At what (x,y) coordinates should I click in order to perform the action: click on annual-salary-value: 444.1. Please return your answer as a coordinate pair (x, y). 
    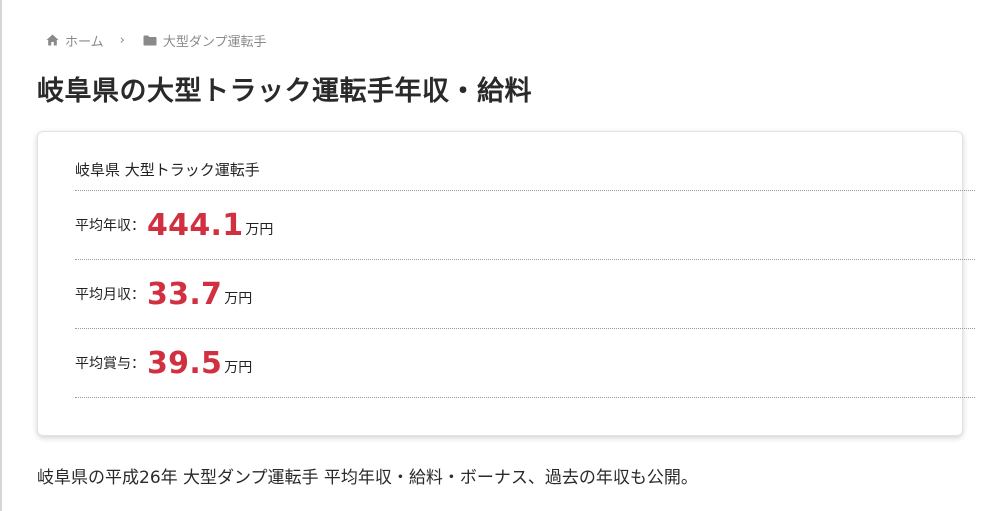
    Looking at the image, I should click on (195, 225).